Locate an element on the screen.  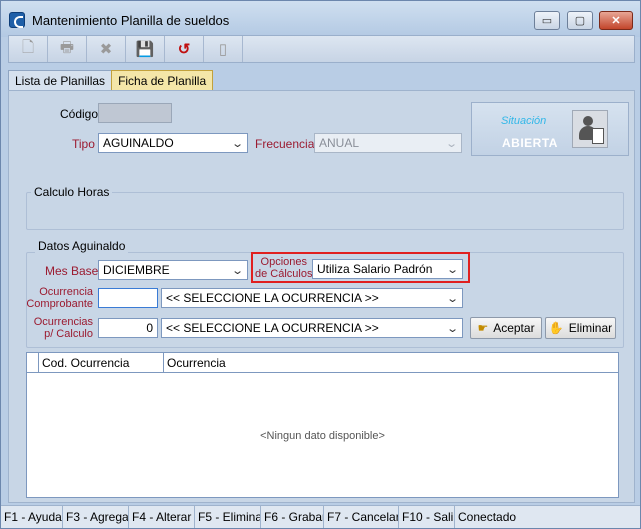
tab-strip: Lista de Planillas Ficha de Planilla is located at coordinates (111, 80).